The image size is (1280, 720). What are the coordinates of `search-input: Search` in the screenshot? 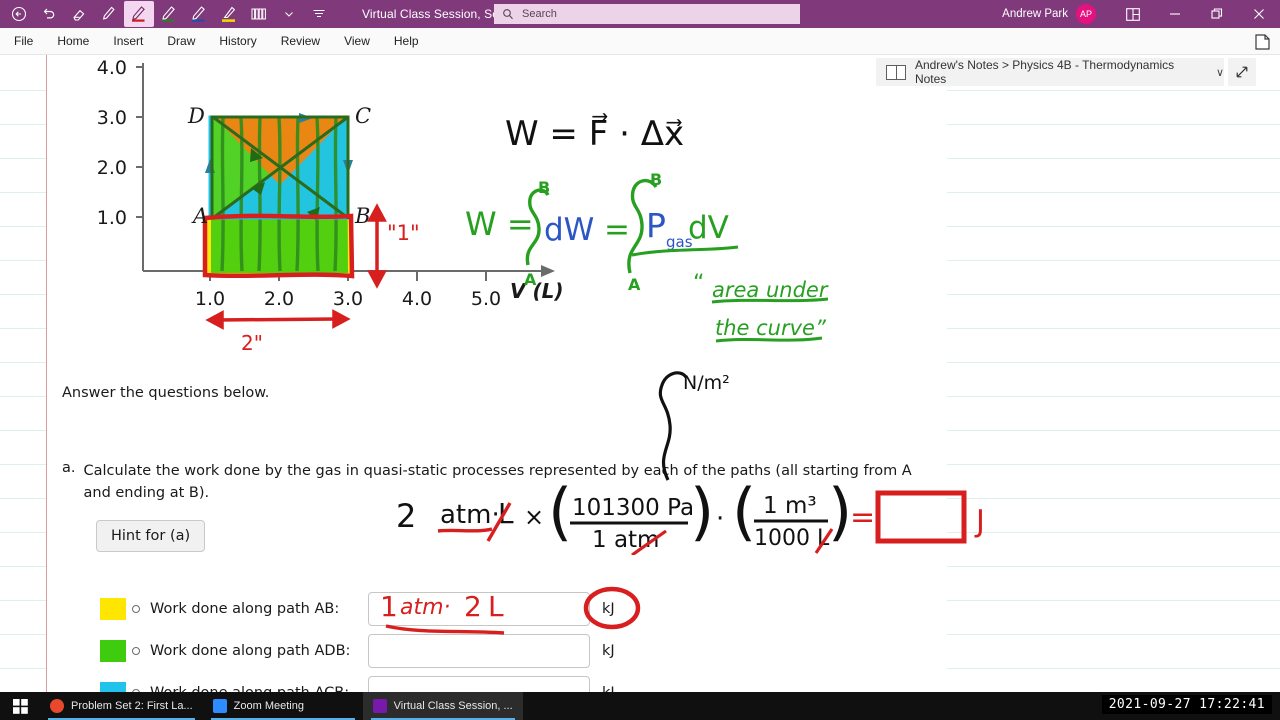 It's located at (647, 14).